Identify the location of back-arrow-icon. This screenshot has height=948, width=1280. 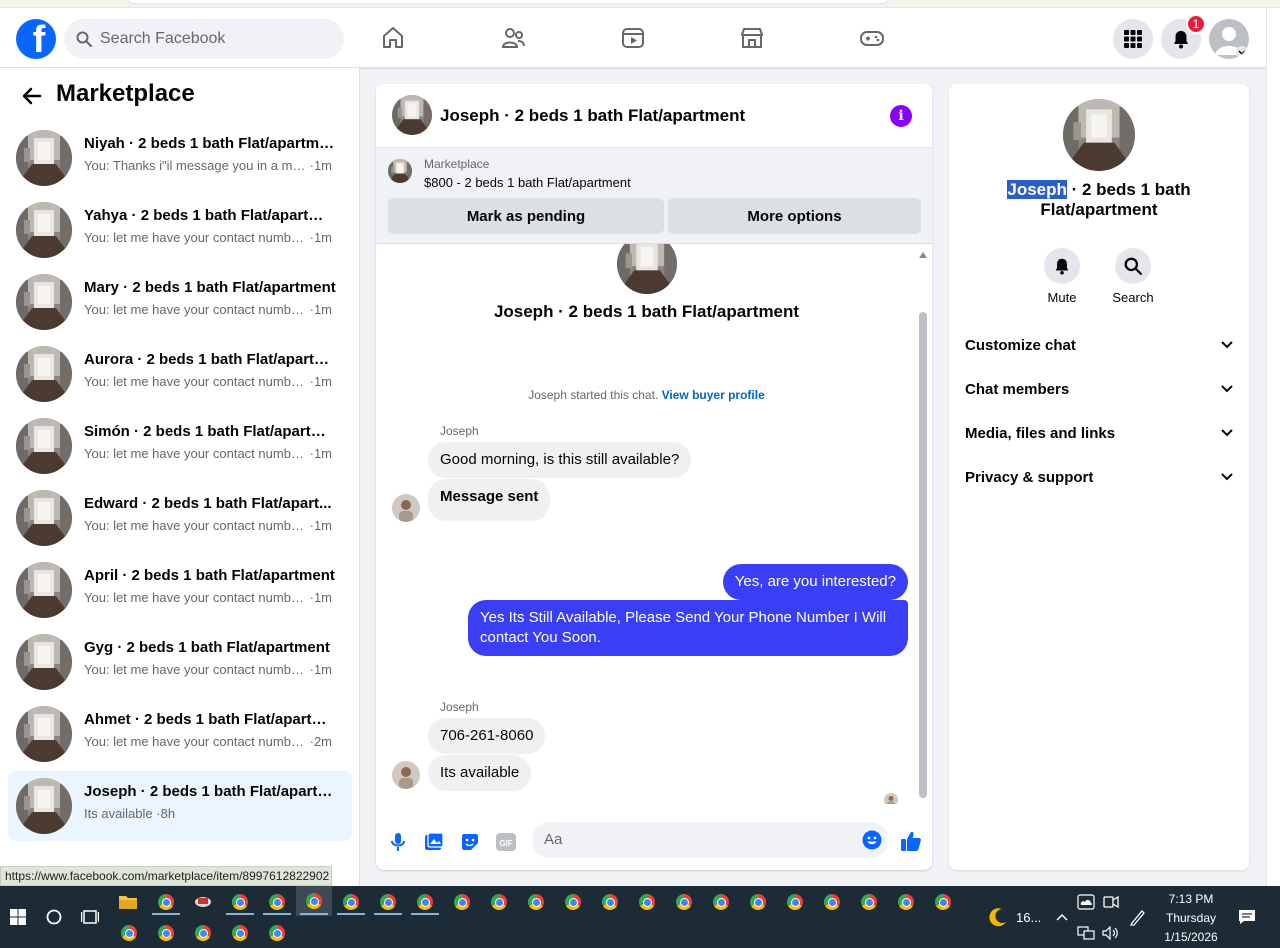
(32, 96).